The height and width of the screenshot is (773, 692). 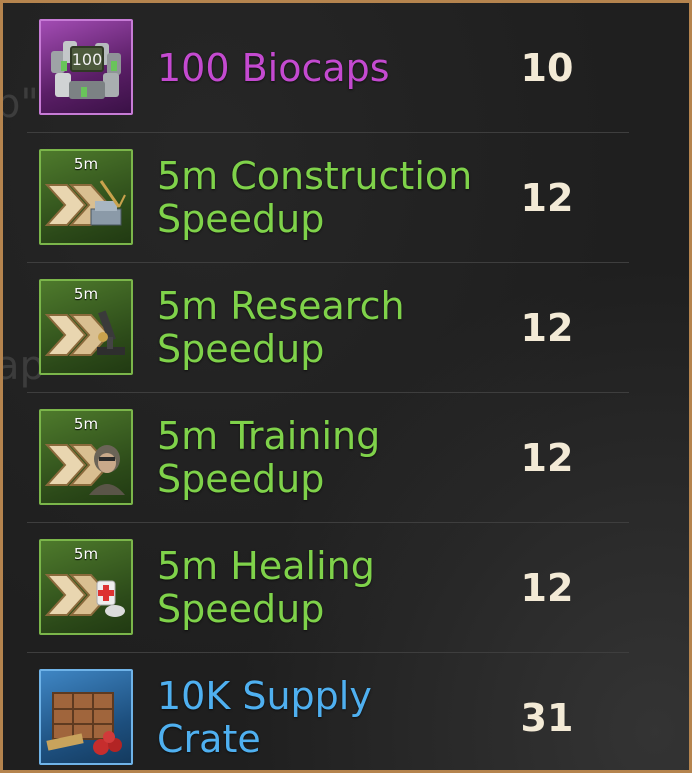 What do you see at coordinates (86, 197) in the screenshot?
I see `construction-speedup-icon: 5m` at bounding box center [86, 197].